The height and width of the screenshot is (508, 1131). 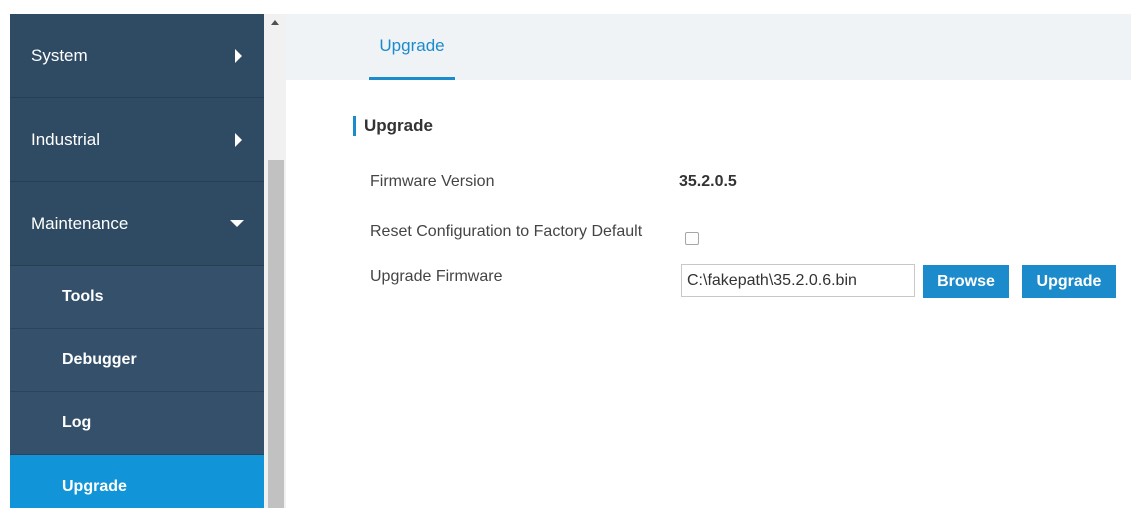 I want to click on sidebar-scrollbar, so click(x=275, y=261).